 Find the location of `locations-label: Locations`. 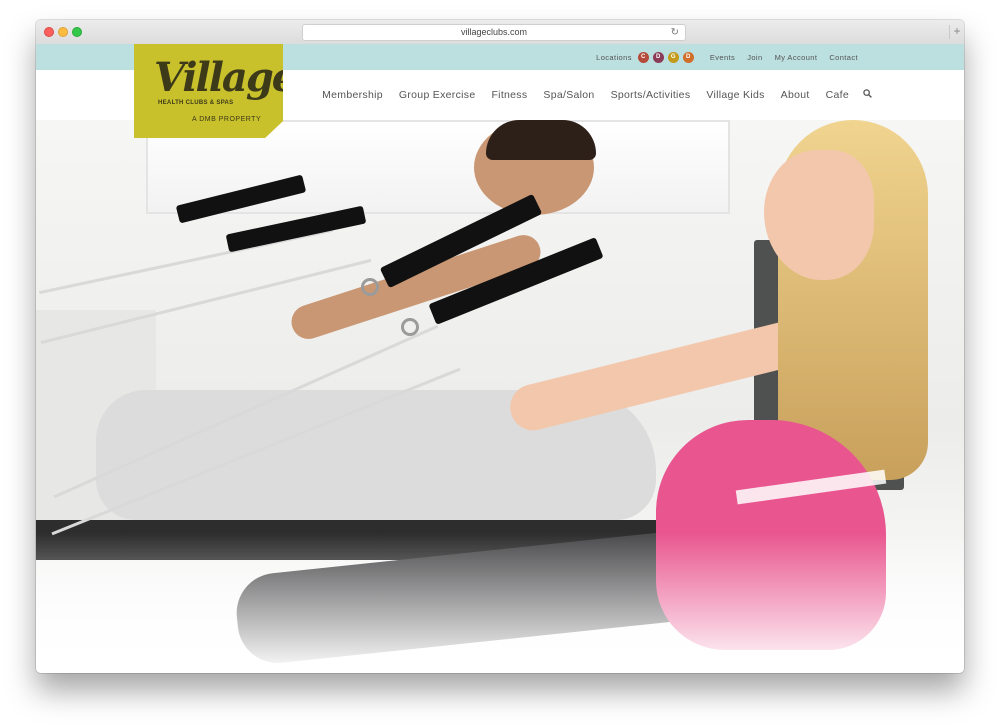

locations-label: Locations is located at coordinates (614, 57).